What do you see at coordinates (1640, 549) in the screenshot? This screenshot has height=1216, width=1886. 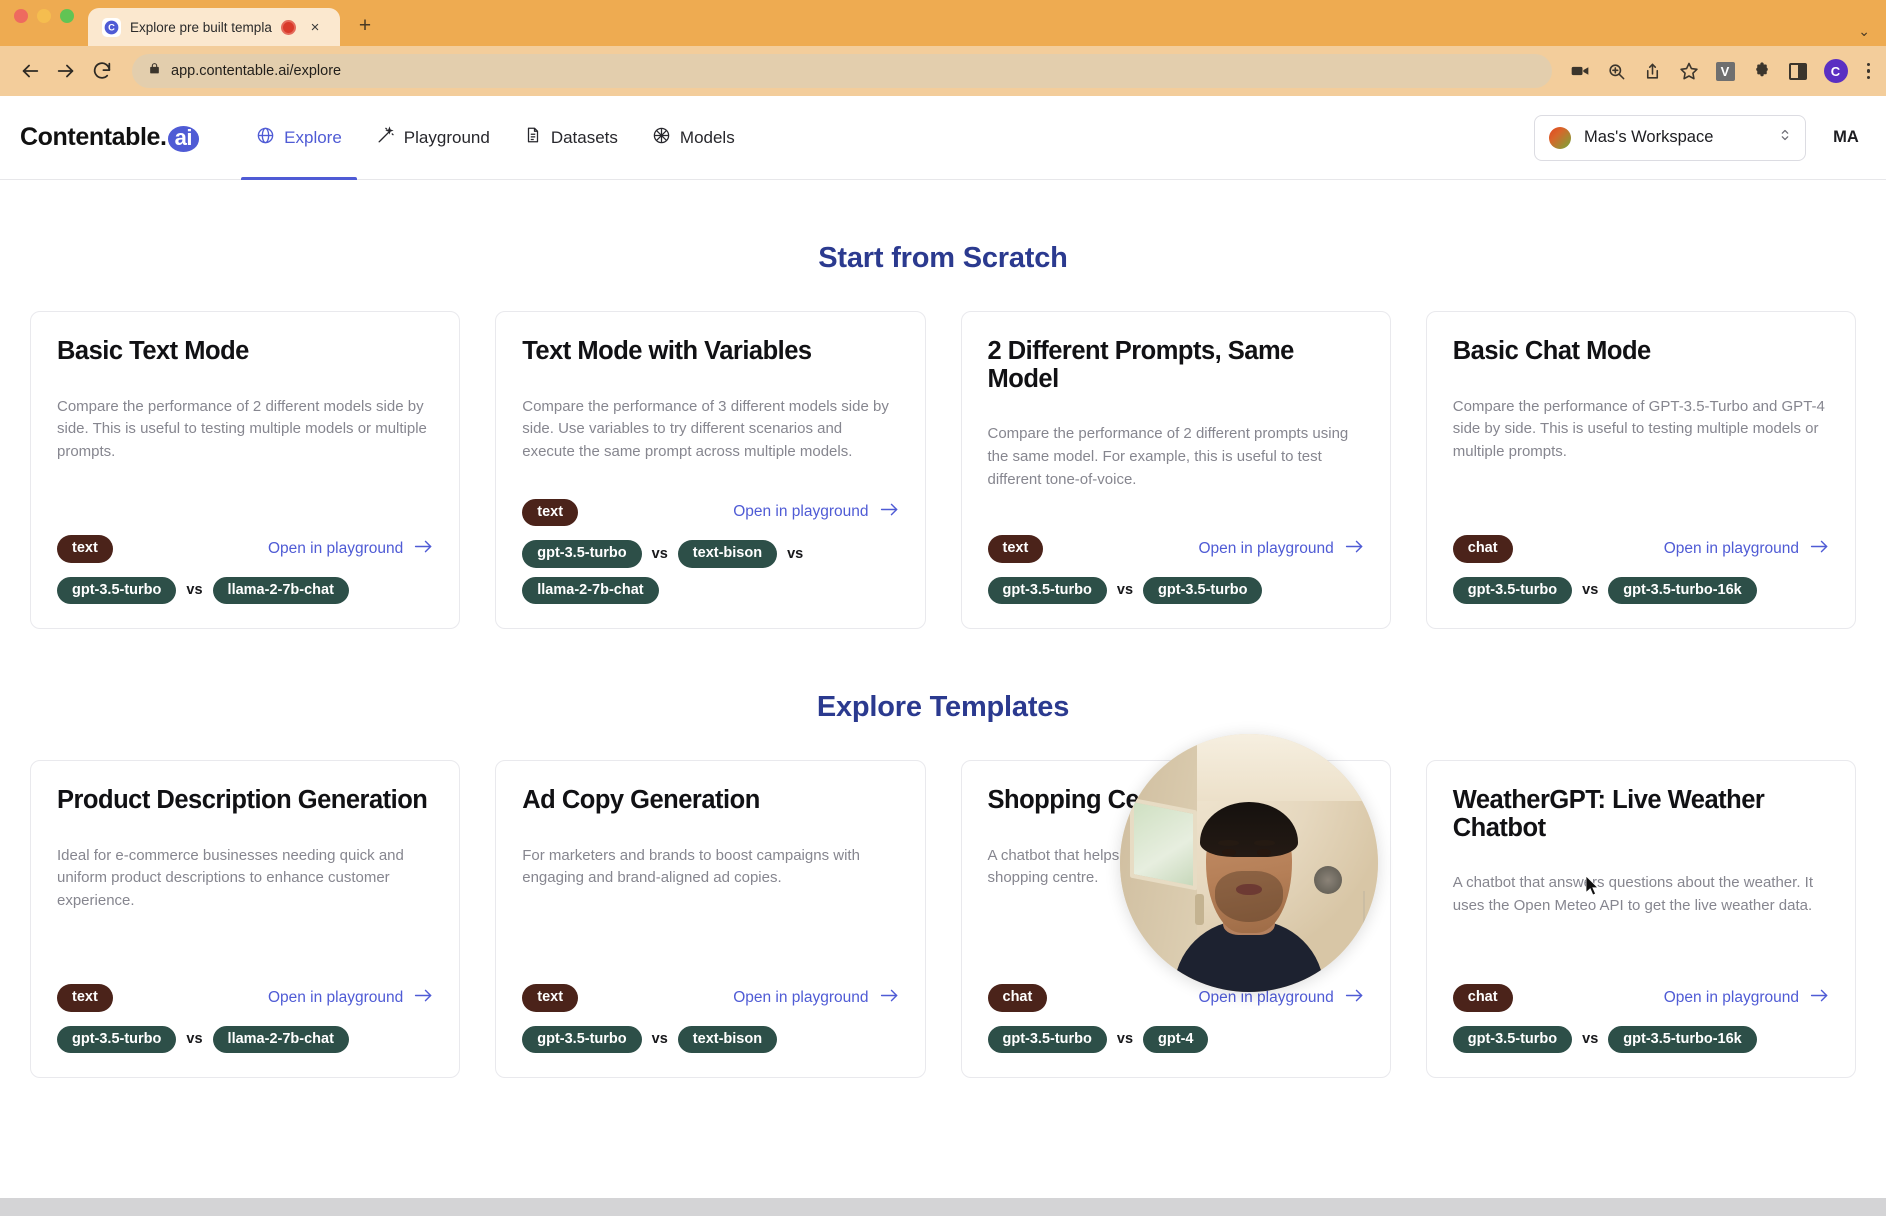 I see `card-badge-row: chat Open in playground` at bounding box center [1640, 549].